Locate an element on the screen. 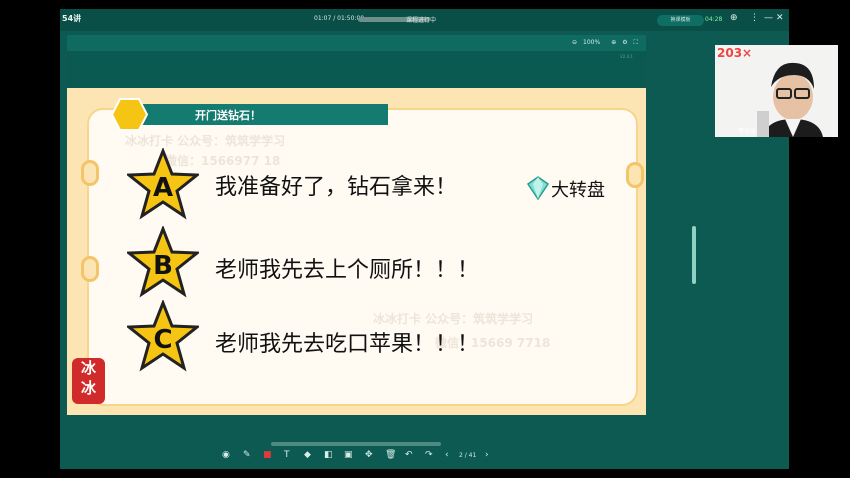 The width and height of the screenshot is (850, 478). option-b: B 老师我先去上个厕所！！！ is located at coordinates (377, 262).